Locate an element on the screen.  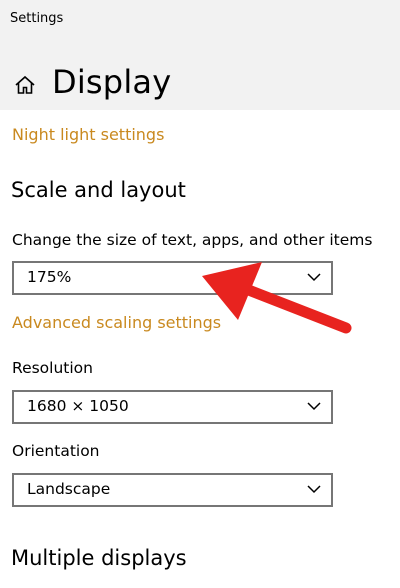
night-light-settings-link: Night light settings is located at coordinates (88, 134).